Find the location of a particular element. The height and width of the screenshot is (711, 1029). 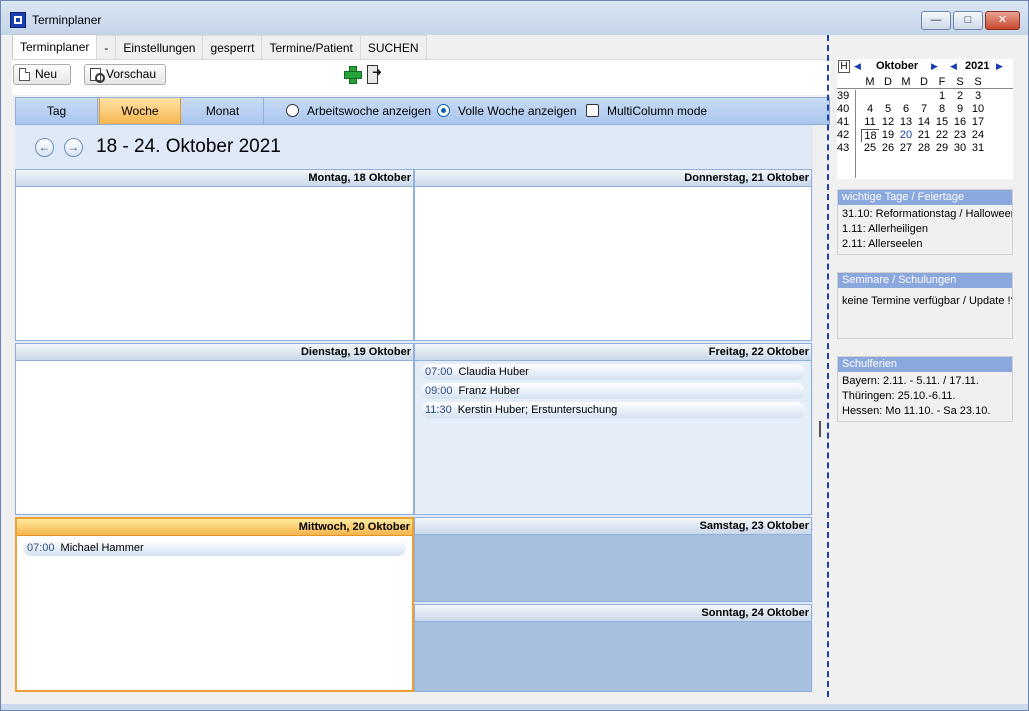

splitter-grip is located at coordinates (820, 429).